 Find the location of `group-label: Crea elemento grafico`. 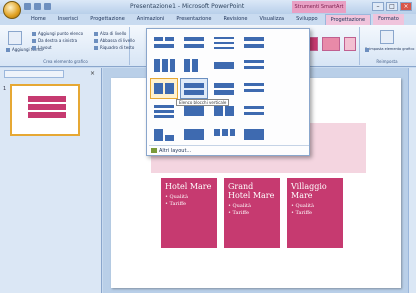

group-label: Crea elemento grafico is located at coordinates (65, 61).